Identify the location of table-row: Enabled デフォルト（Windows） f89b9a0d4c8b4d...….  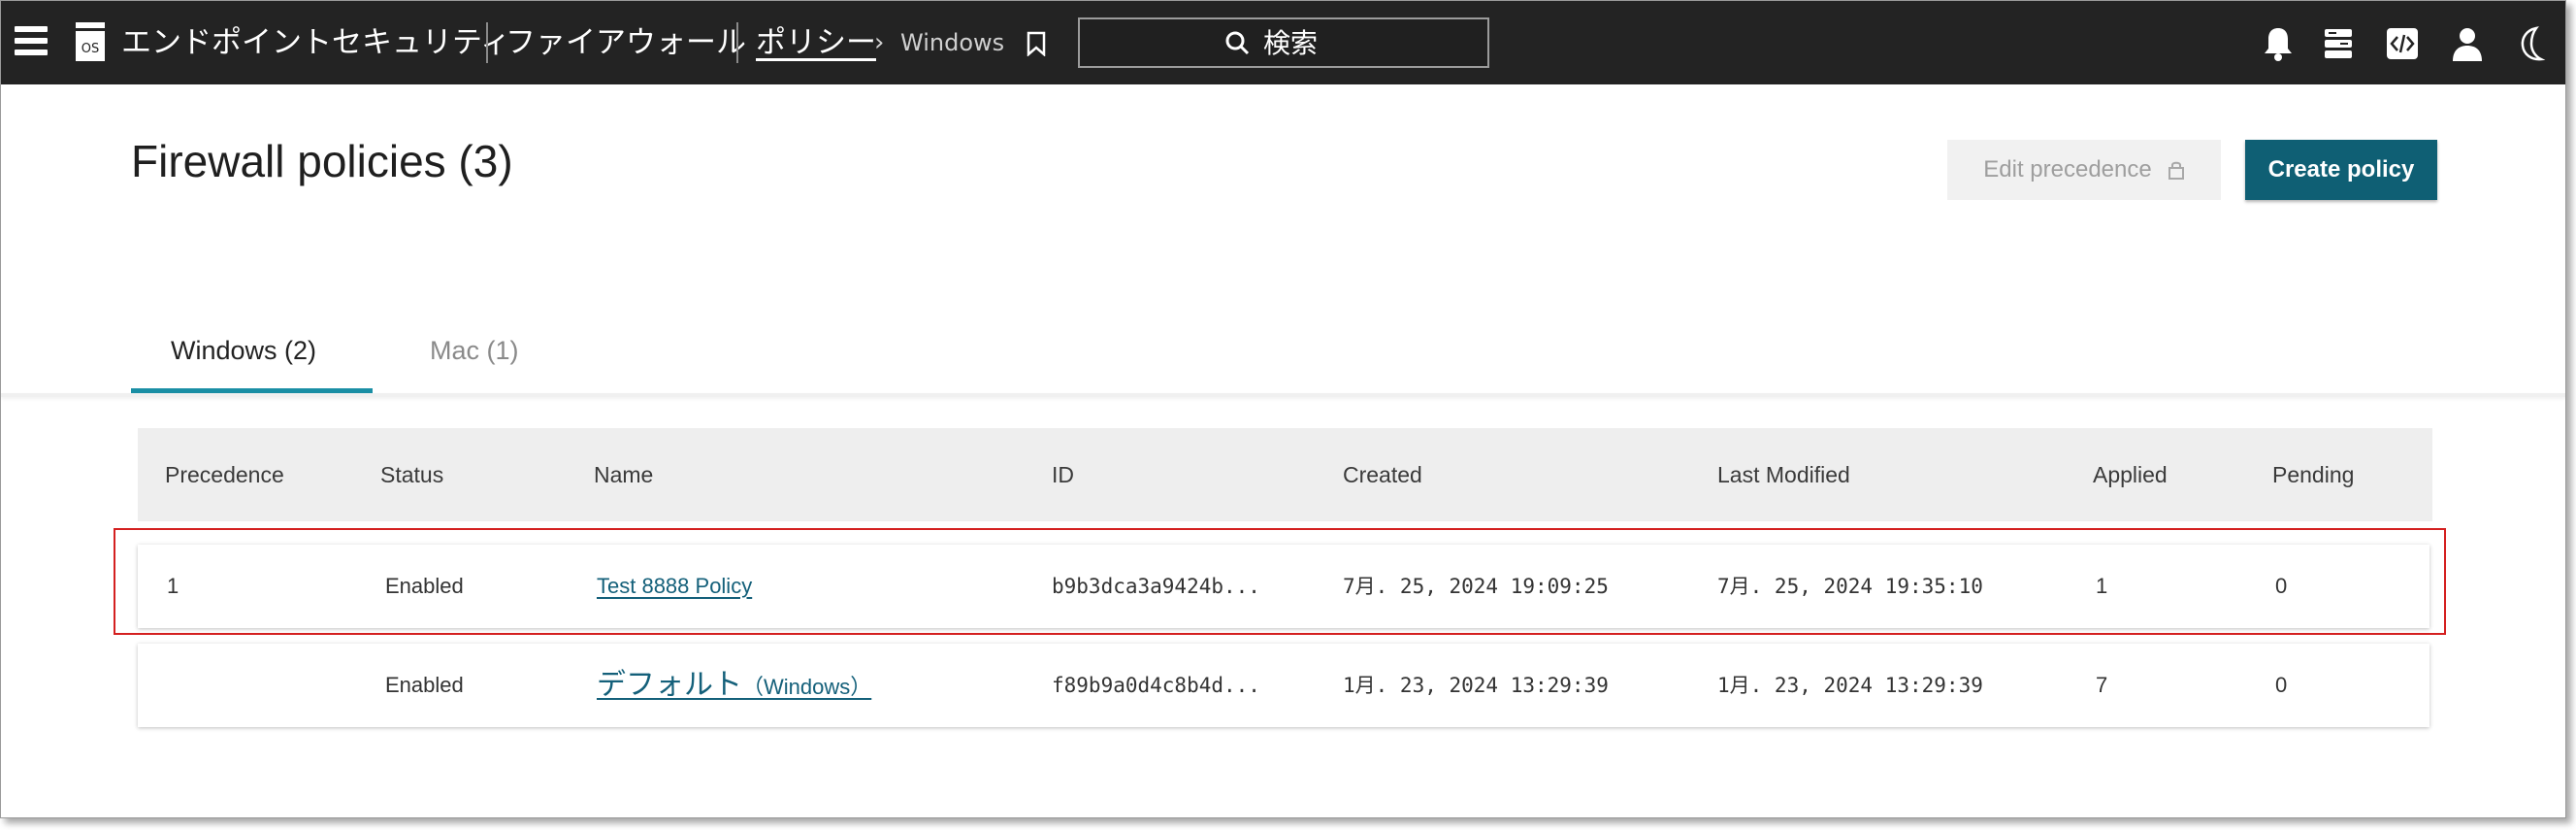
(1284, 685).